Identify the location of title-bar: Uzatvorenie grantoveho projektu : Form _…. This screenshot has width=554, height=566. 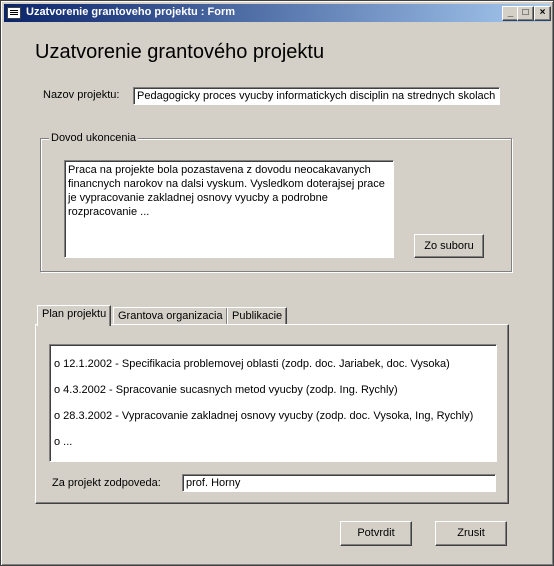
(277, 13).